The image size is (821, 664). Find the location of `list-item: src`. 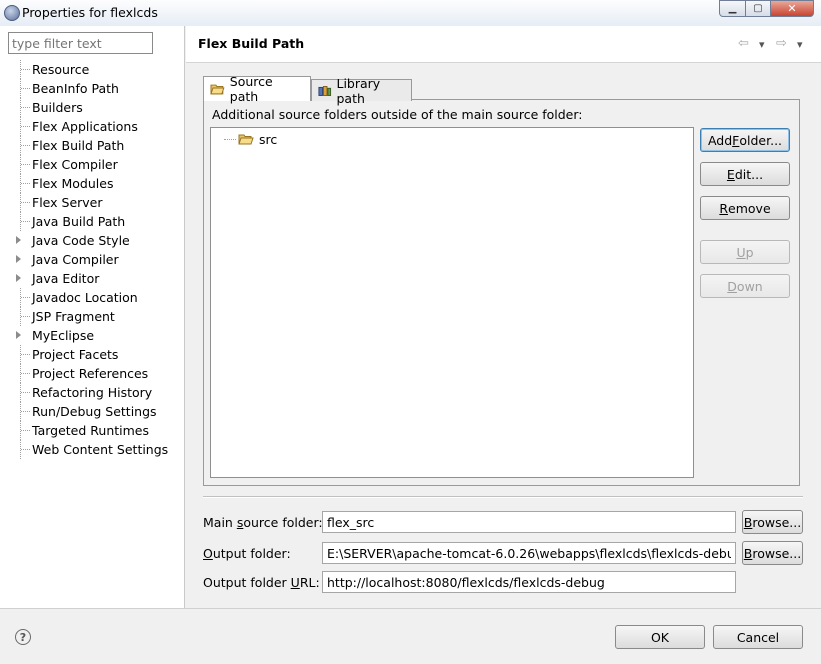

list-item: src is located at coordinates (250, 139).